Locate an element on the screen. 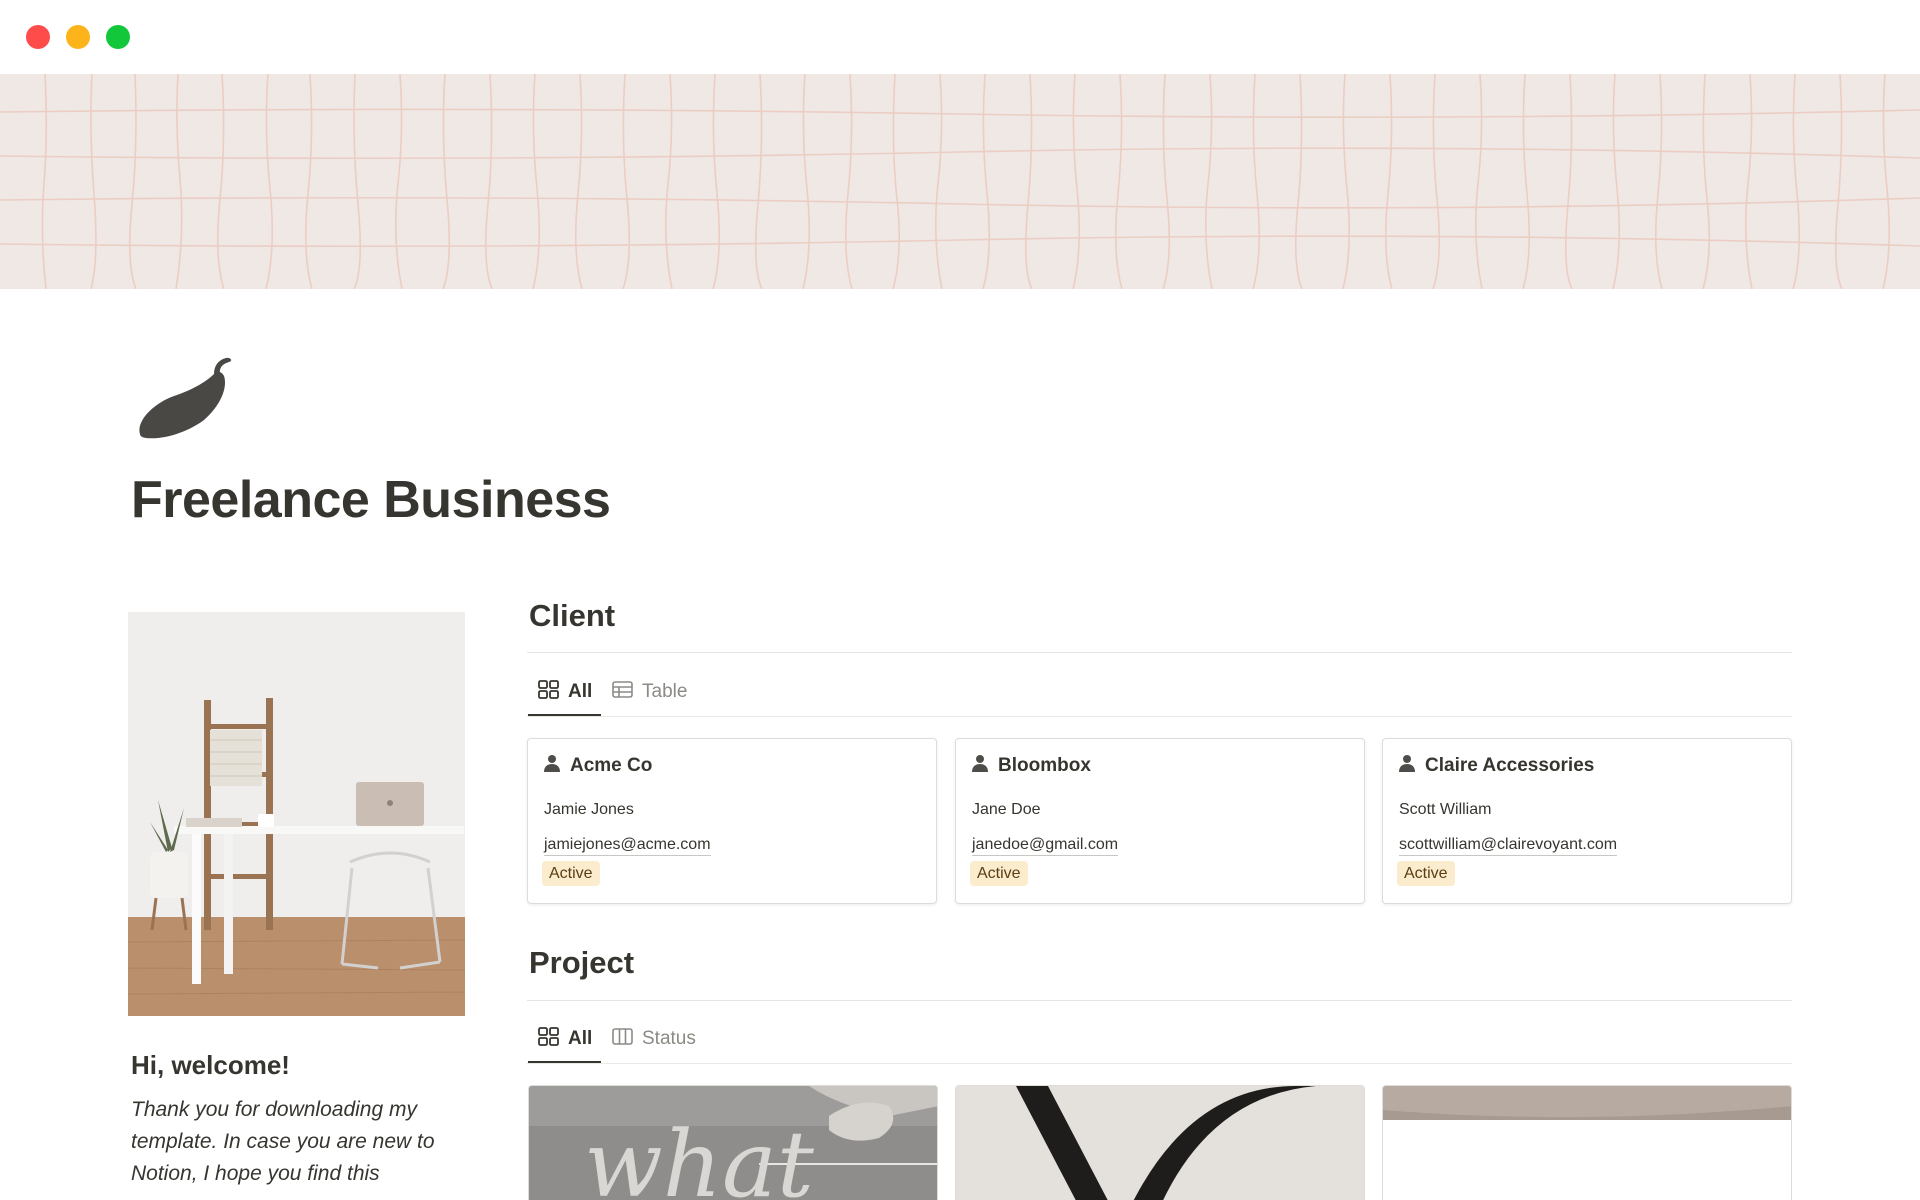 The image size is (1920, 1200). client-email: scottwilliam@clairevoyant.com is located at coordinates (1508, 845).